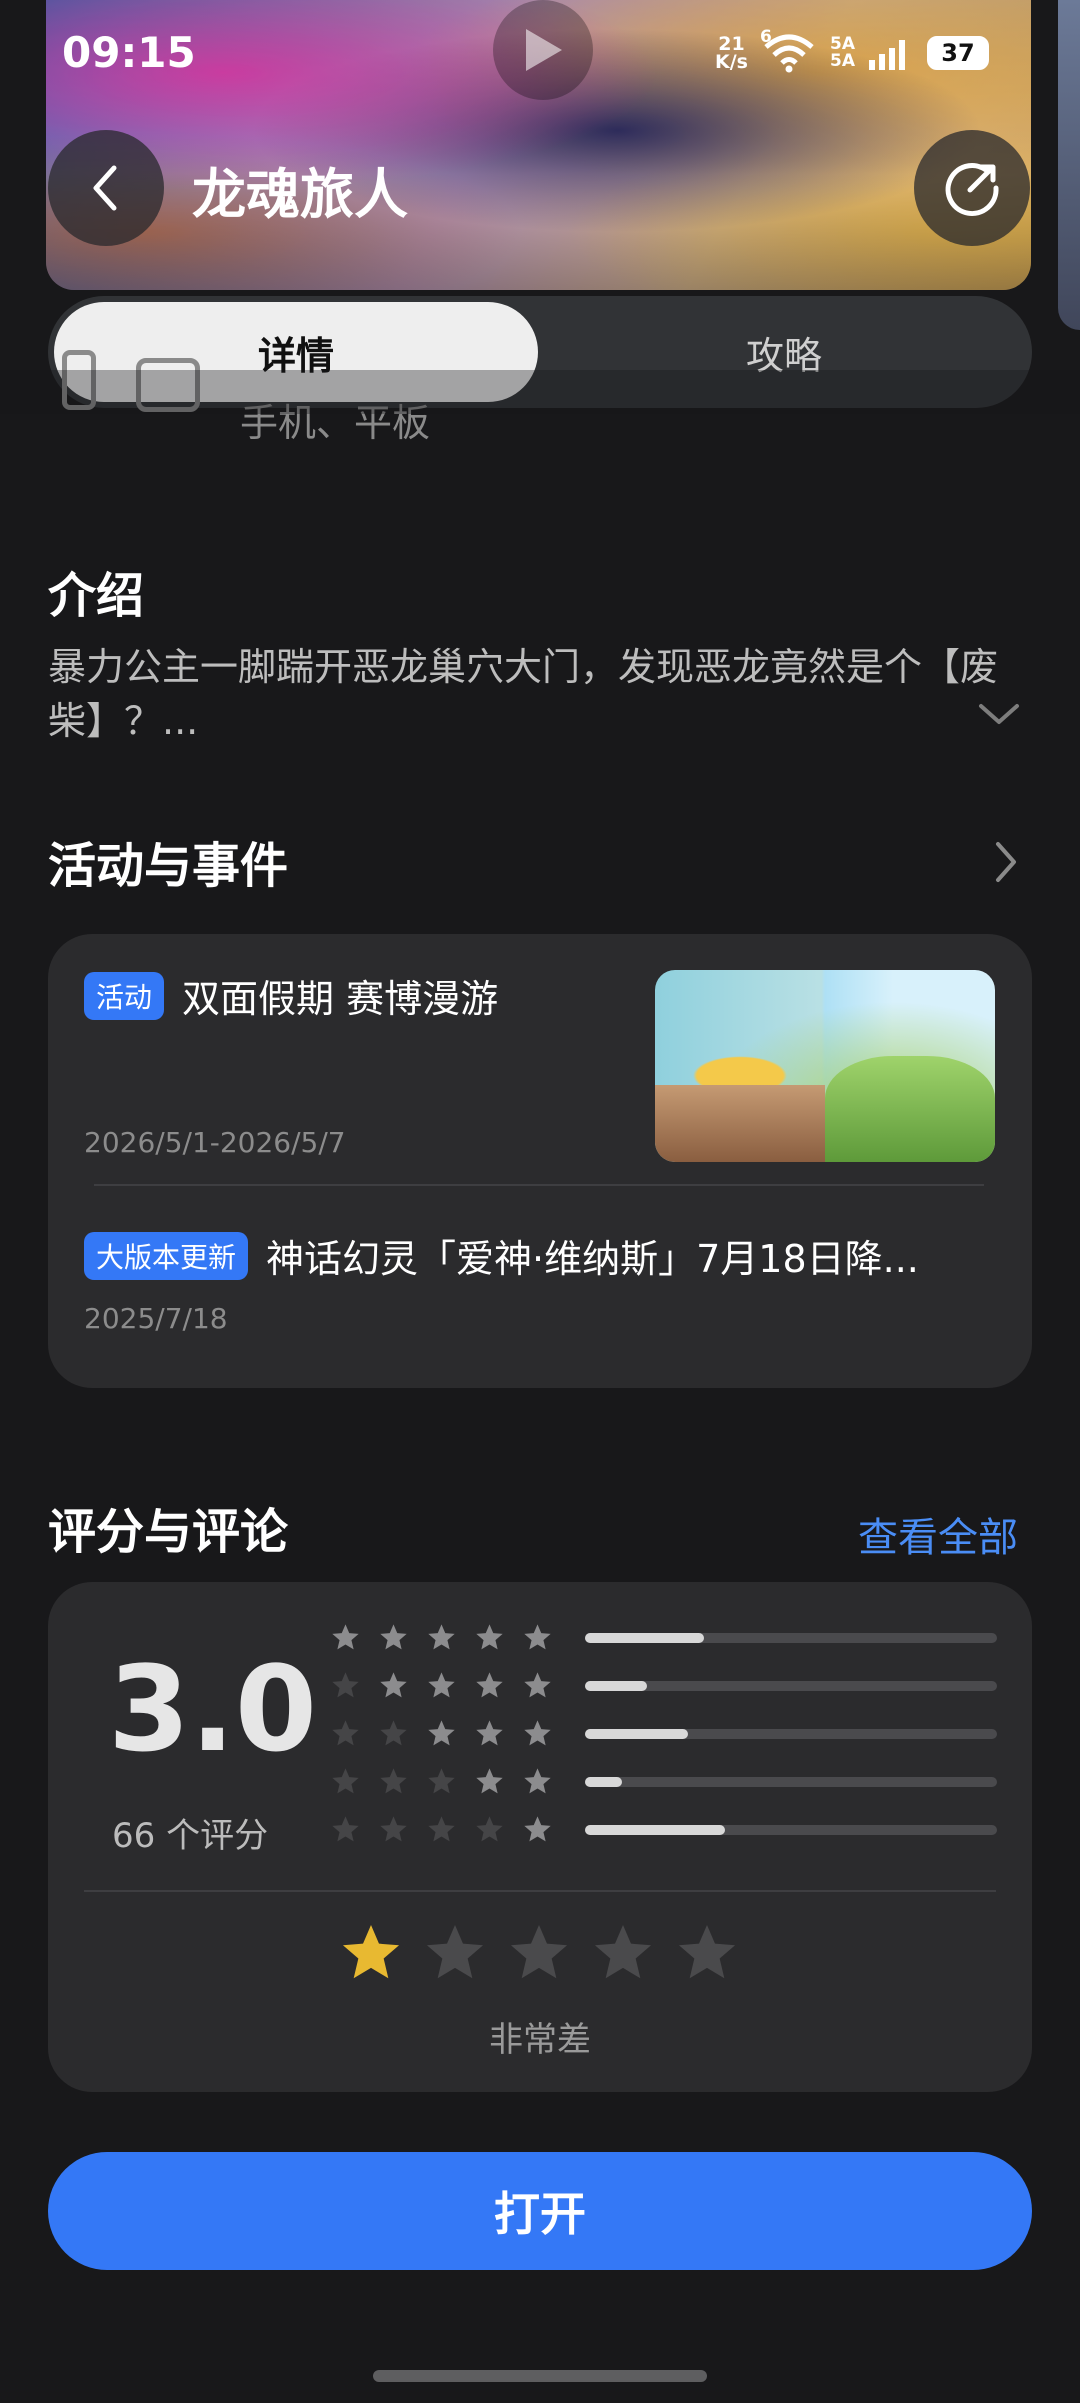 The image size is (1080, 2403). I want to click on wifi-icon: 6, so click(788, 50).